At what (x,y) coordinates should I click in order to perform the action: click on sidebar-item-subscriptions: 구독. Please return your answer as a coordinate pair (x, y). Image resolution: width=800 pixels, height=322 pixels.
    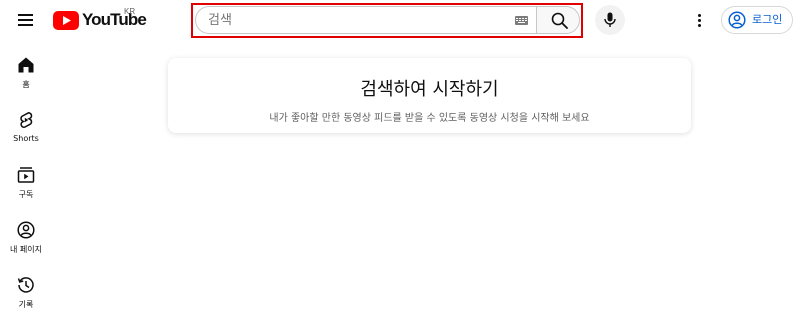
    Looking at the image, I should click on (26, 181).